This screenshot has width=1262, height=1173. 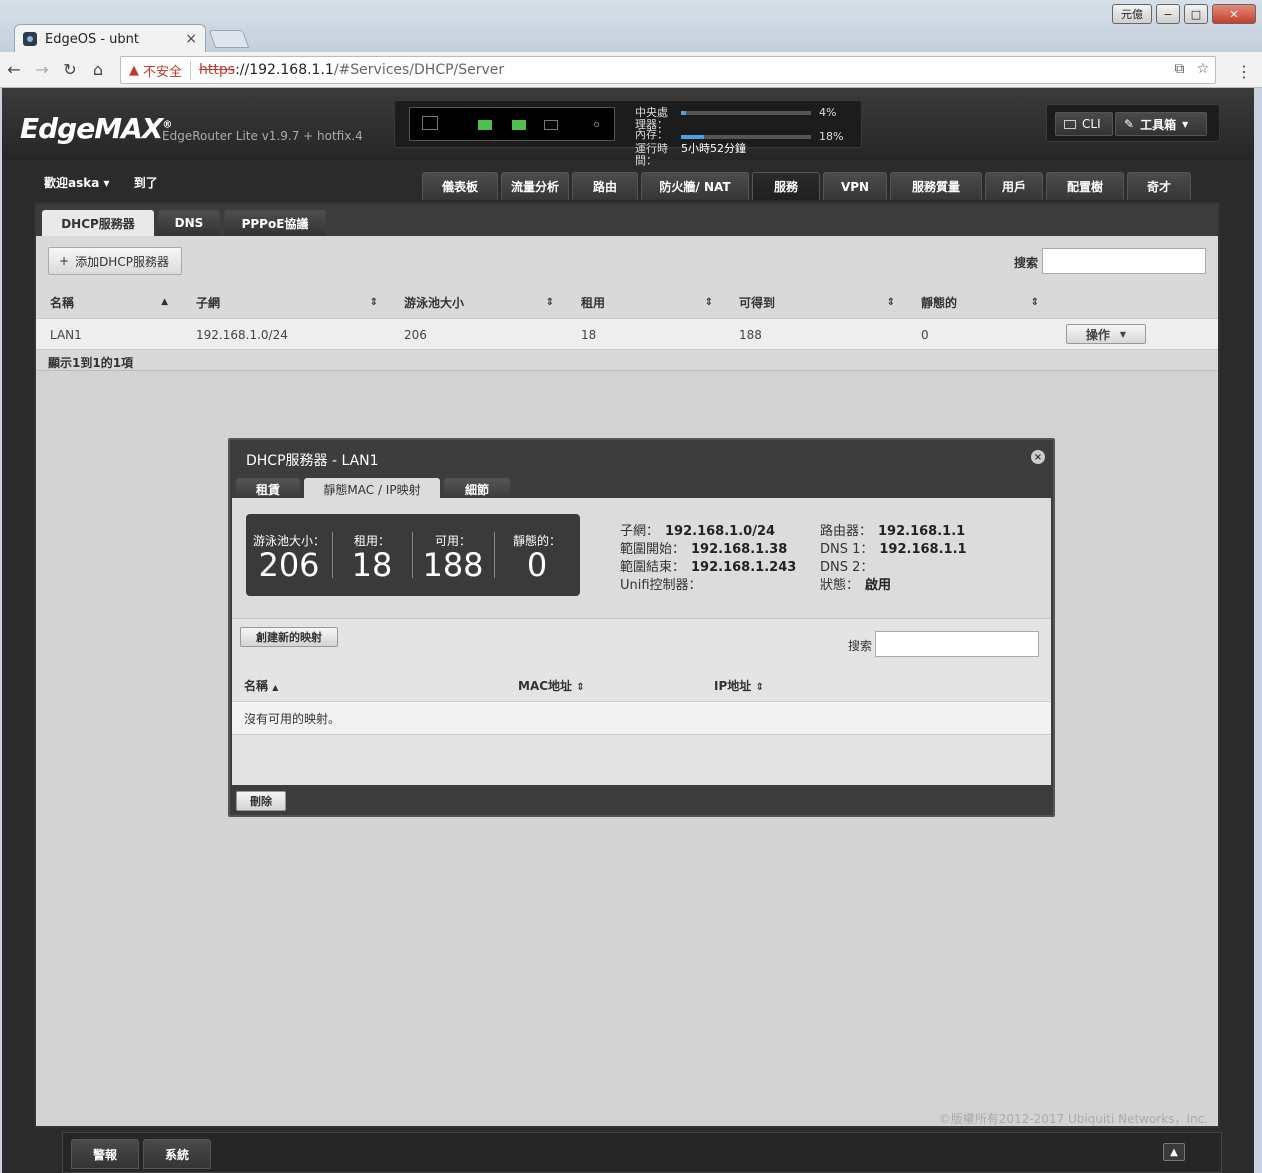 What do you see at coordinates (177, 1154) in the screenshot?
I see `system-button: 系統` at bounding box center [177, 1154].